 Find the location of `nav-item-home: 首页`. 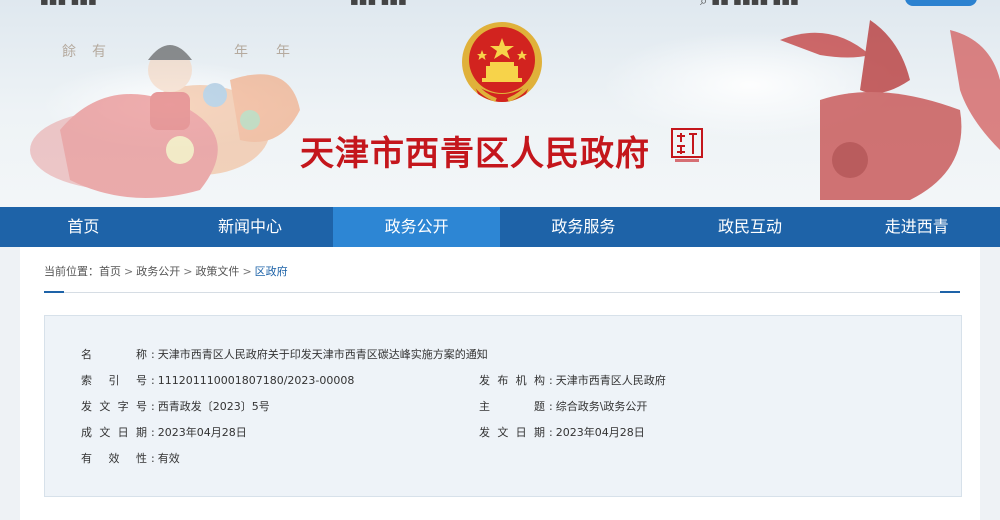

nav-item-home: 首页 is located at coordinates (83, 227).